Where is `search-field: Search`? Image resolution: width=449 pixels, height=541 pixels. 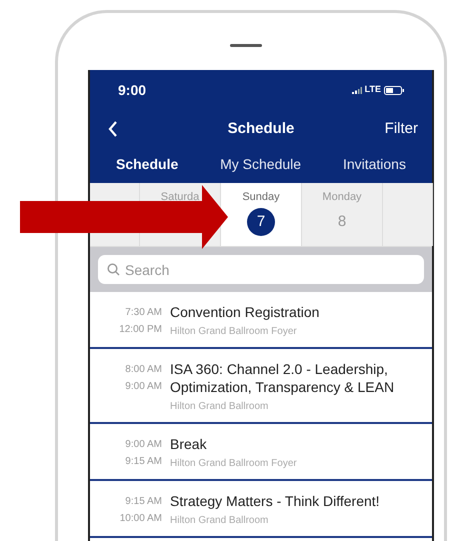
search-field: Search is located at coordinates (261, 269).